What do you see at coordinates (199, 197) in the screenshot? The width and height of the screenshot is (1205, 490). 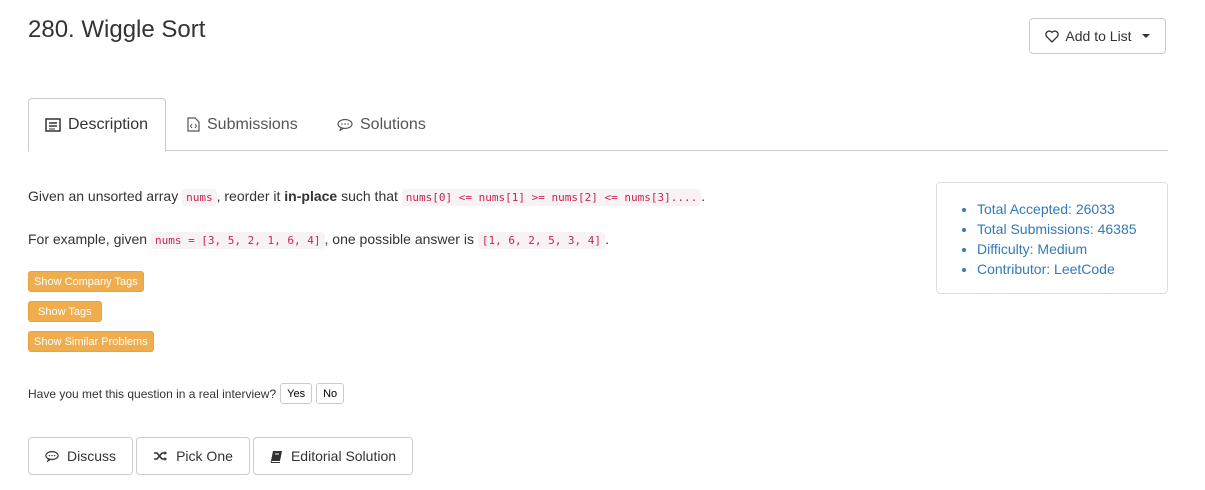 I see `code-snippet: nums` at bounding box center [199, 197].